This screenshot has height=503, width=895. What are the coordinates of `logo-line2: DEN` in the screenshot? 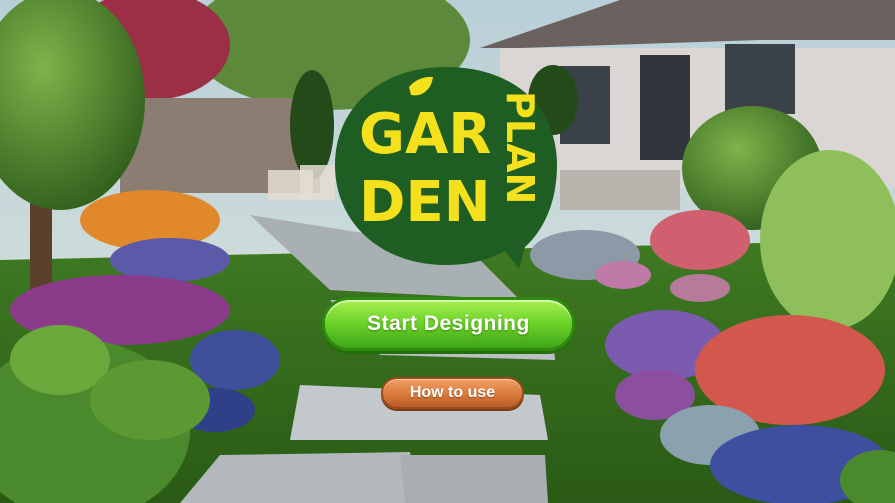 It's located at (425, 202).